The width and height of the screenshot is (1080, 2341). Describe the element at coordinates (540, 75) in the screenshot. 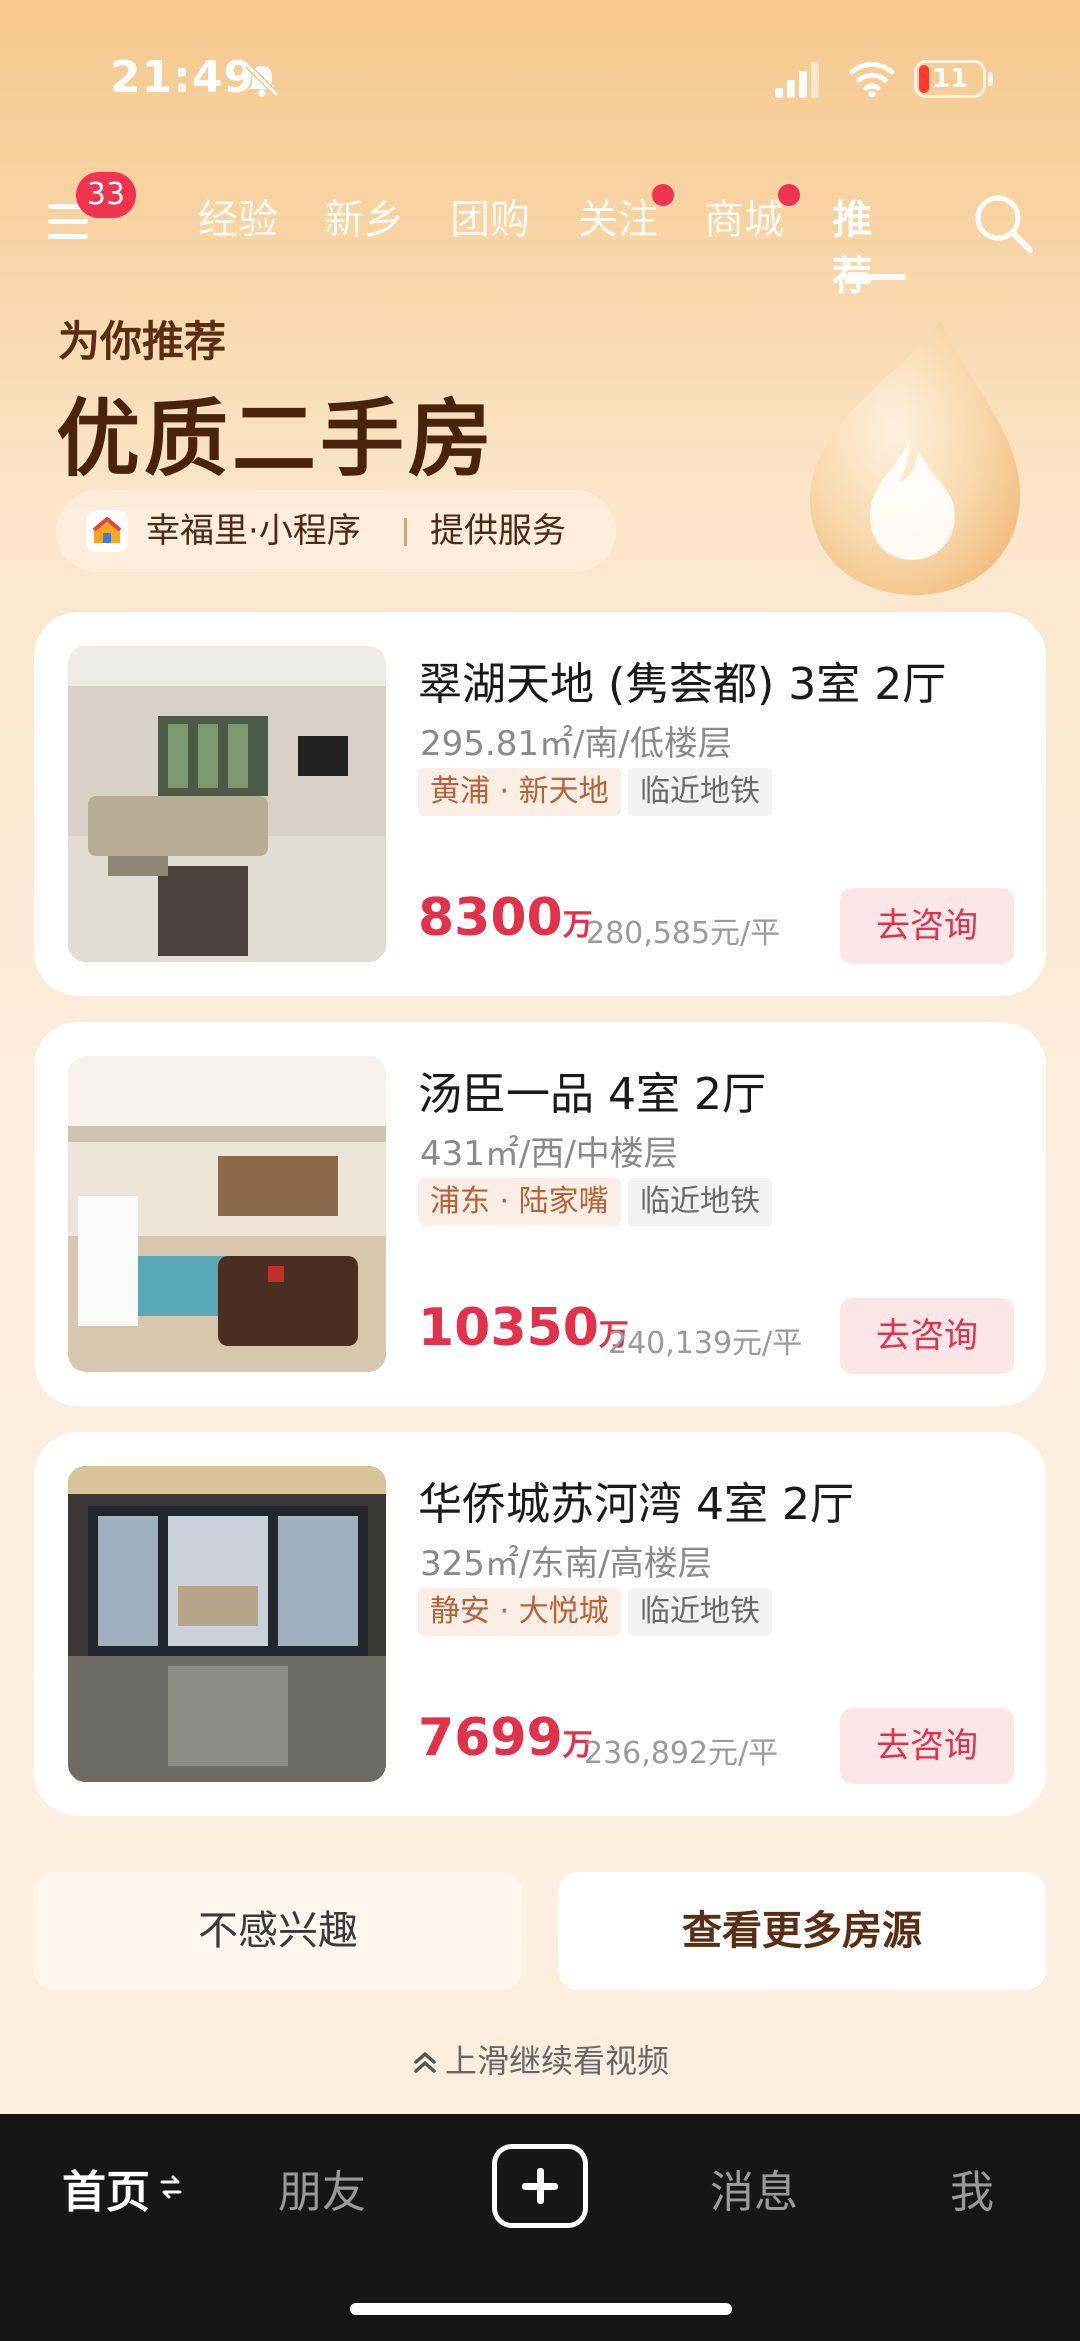

I see `status-bar: 21:49 11` at that location.